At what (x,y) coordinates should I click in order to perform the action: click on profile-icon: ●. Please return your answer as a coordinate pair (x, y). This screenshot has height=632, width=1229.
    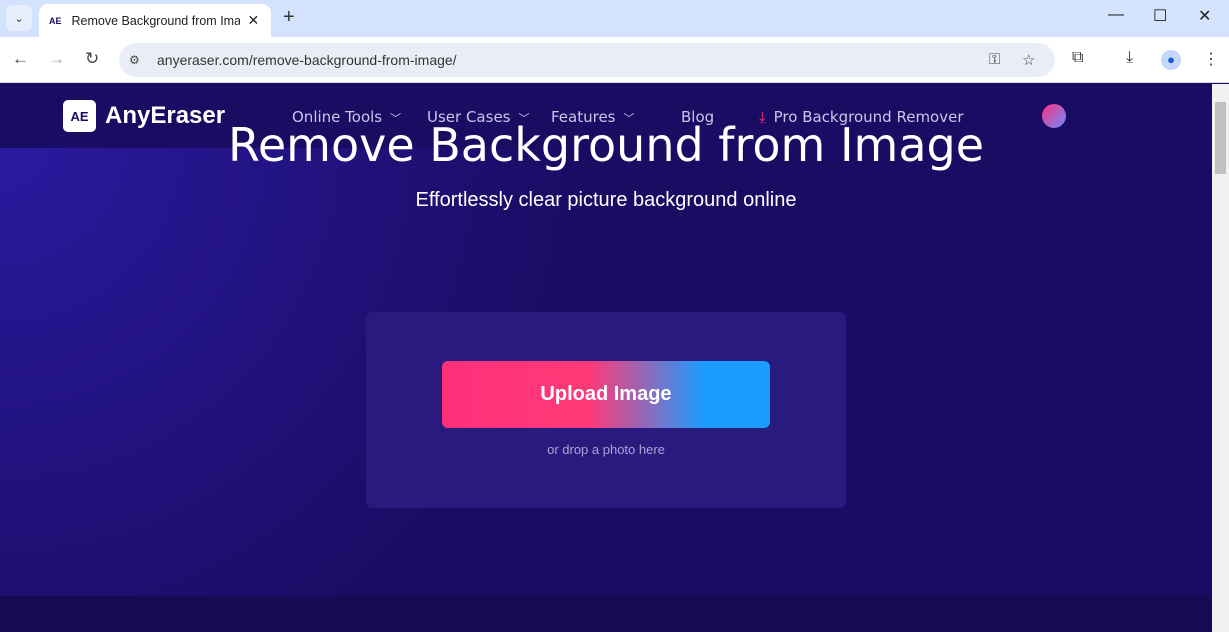
    Looking at the image, I should click on (1171, 60).